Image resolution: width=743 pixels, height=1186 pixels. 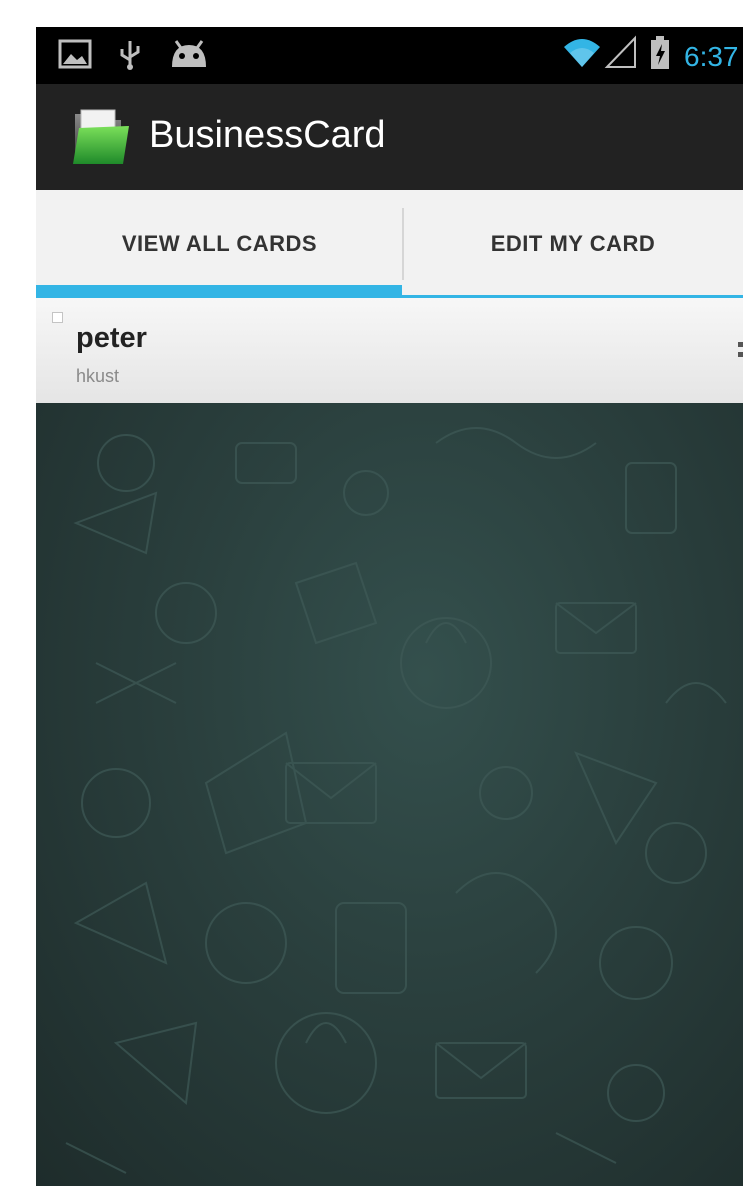 What do you see at coordinates (621, 54) in the screenshot?
I see `signal-icon` at bounding box center [621, 54].